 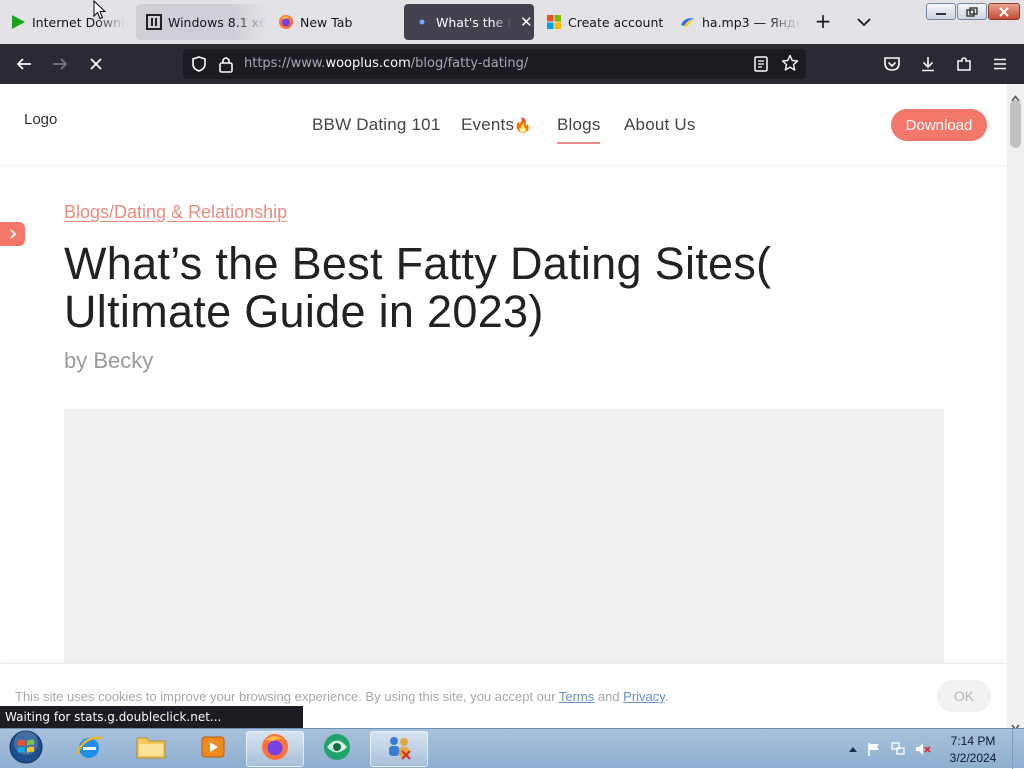 What do you see at coordinates (972, 11) in the screenshot?
I see `restore-window-button` at bounding box center [972, 11].